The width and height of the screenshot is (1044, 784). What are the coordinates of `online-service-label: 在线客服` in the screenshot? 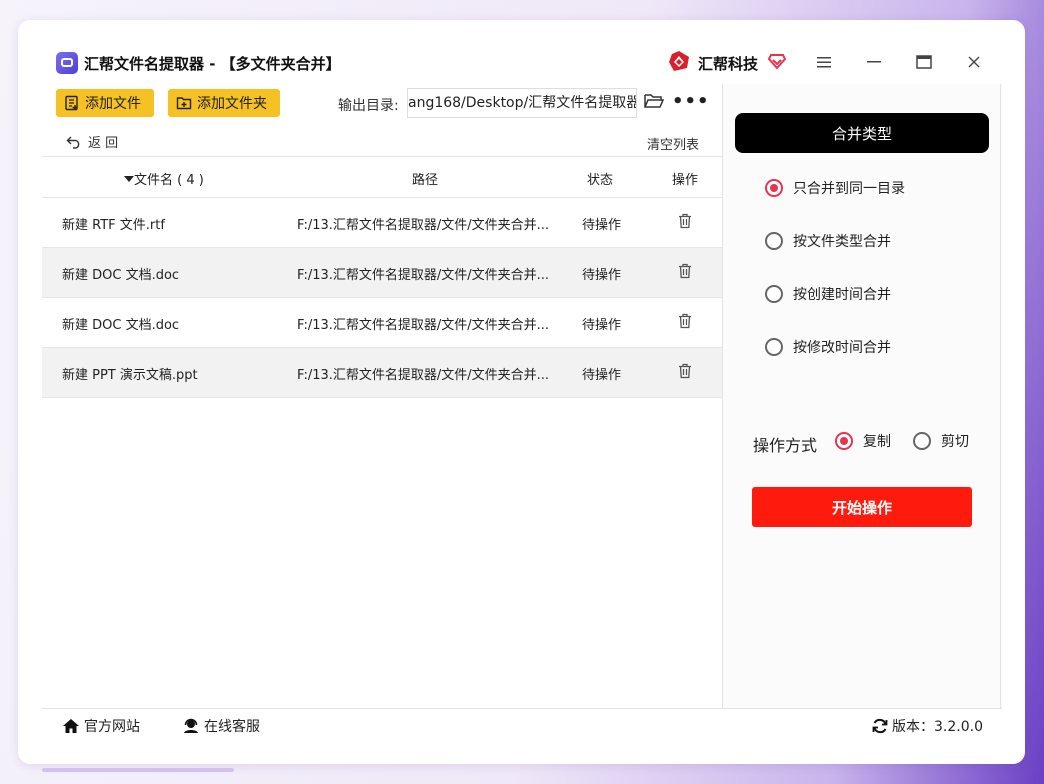 It's located at (232, 727).